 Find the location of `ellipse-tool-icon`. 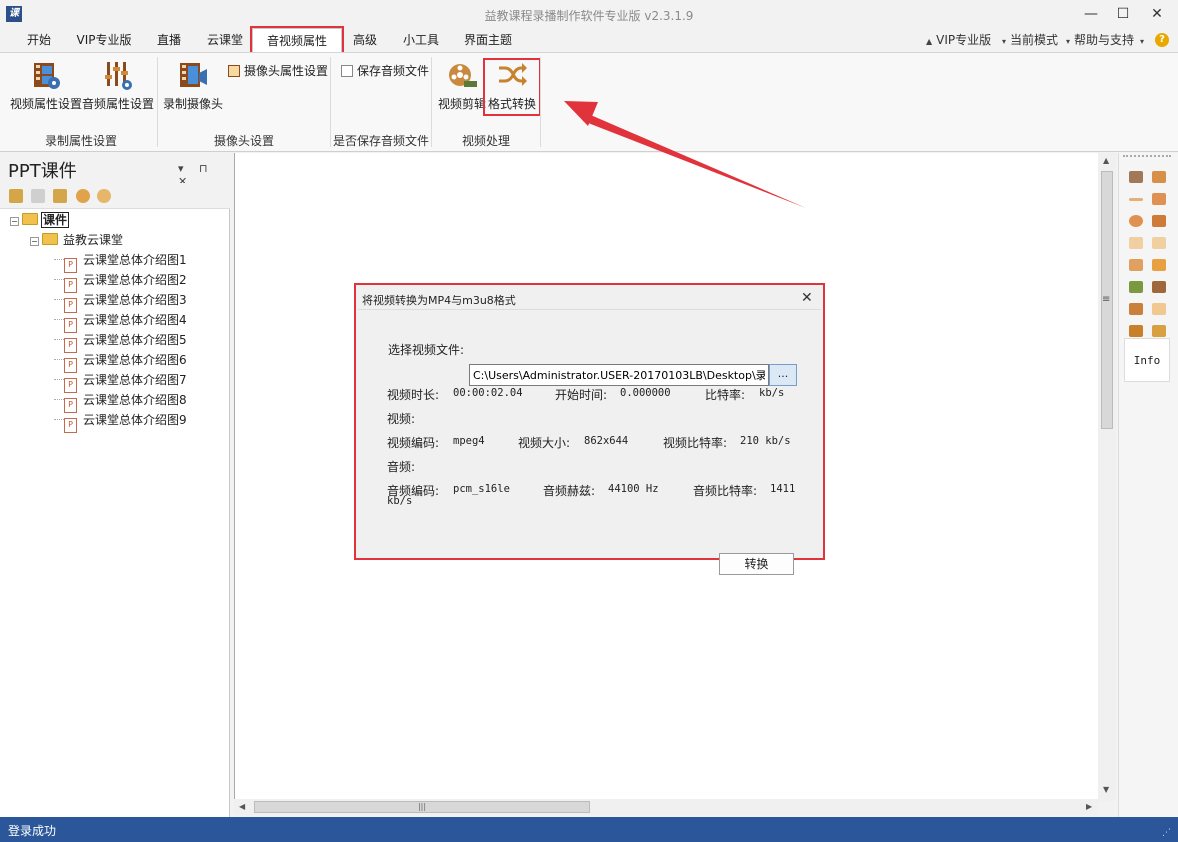

ellipse-tool-icon is located at coordinates (1136, 221).